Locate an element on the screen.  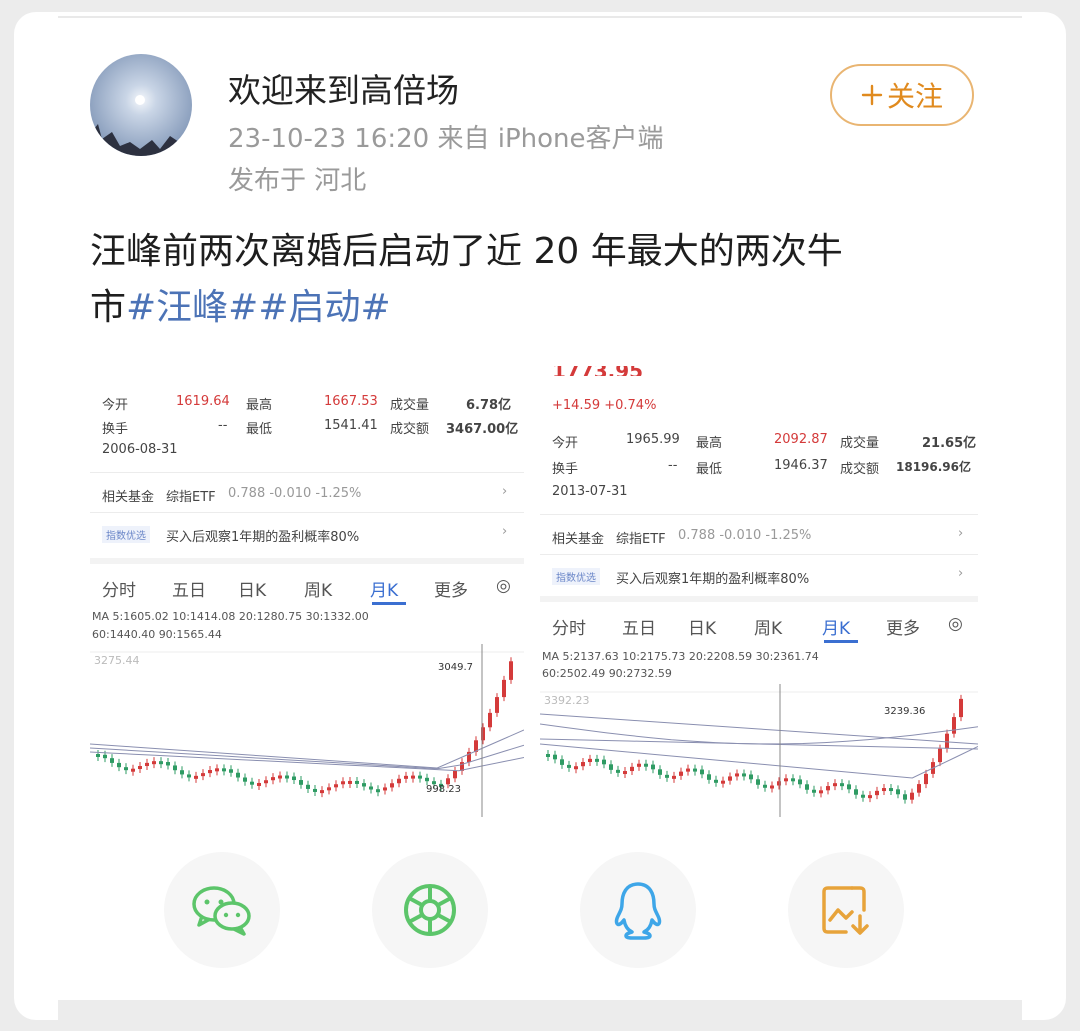
peak-label: 3049.7 is located at coordinates (455, 667).